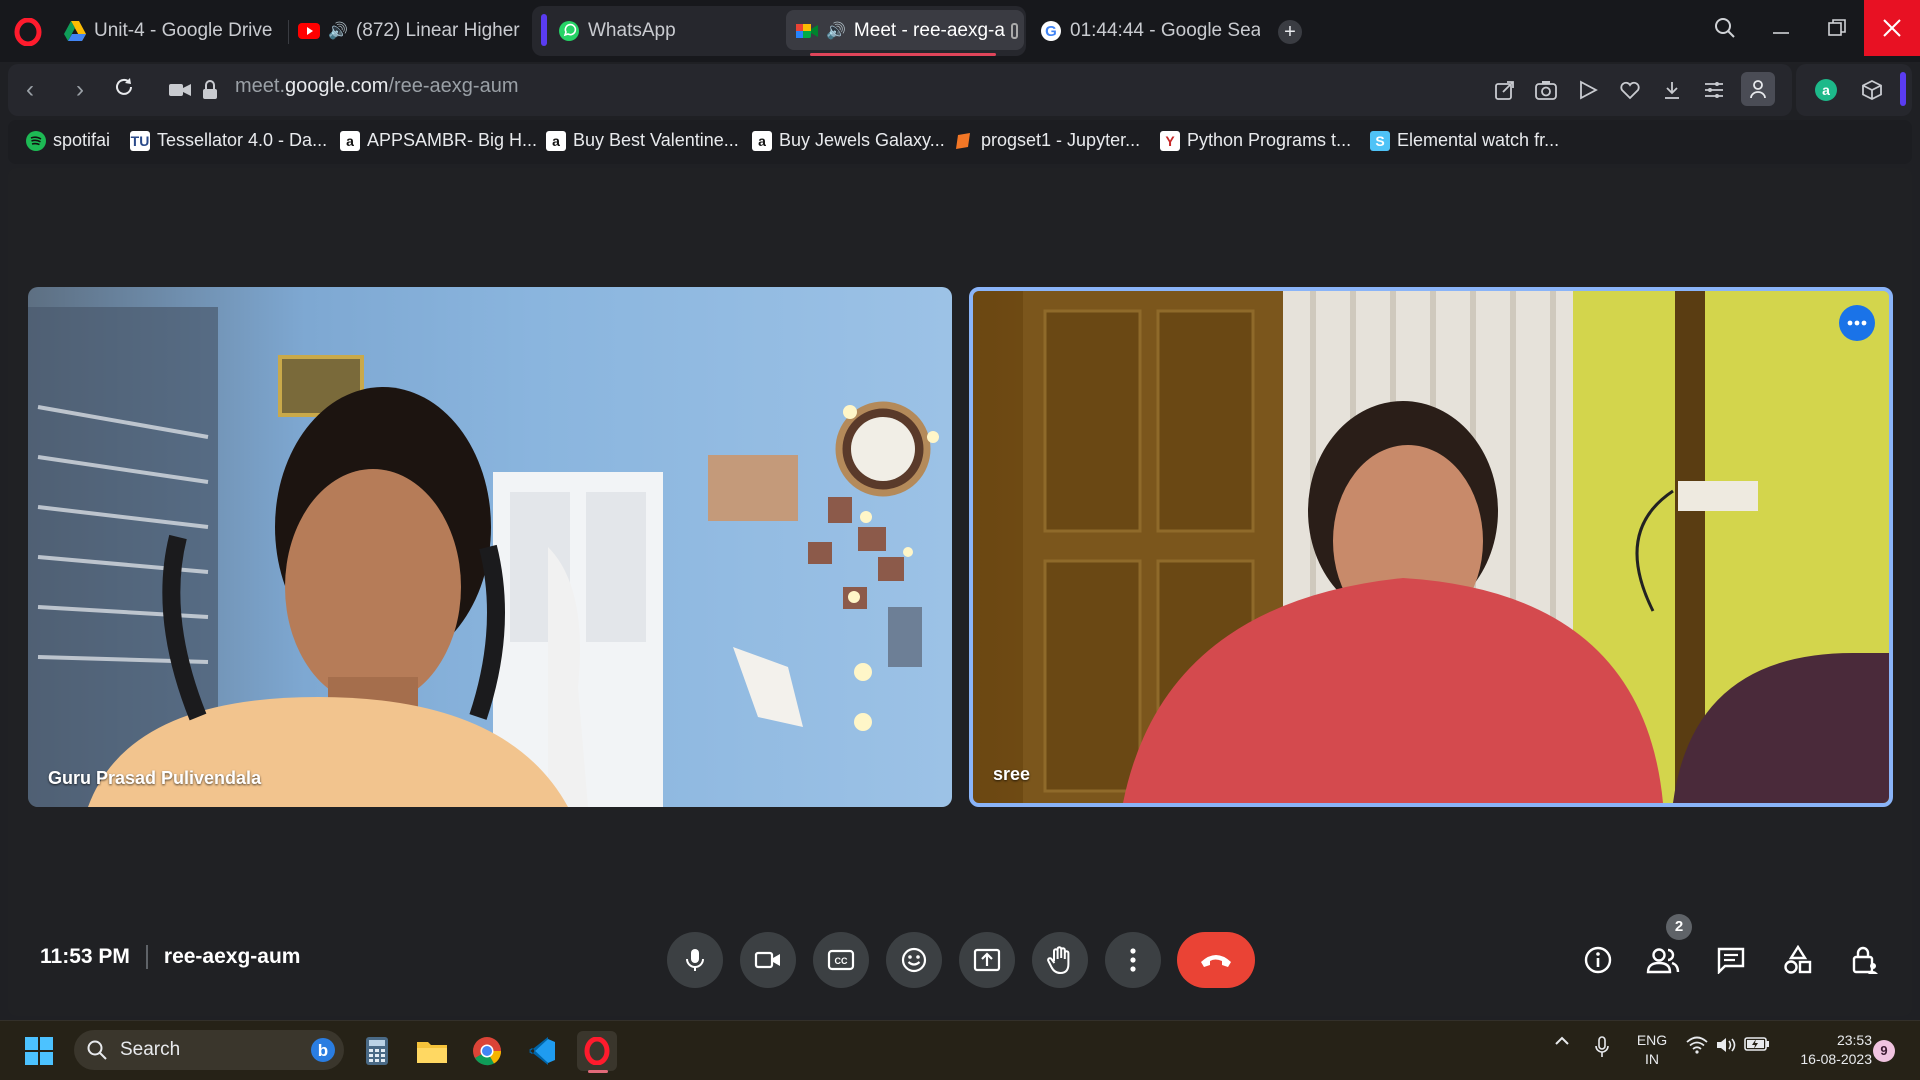  What do you see at coordinates (1588, 90) in the screenshot?
I see `send-icon` at bounding box center [1588, 90].